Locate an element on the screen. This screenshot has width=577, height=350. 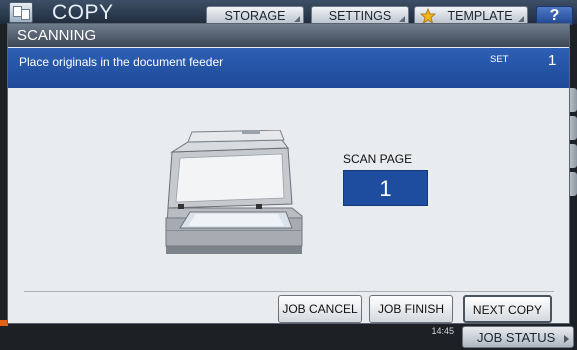
job-status-label: JOB STATUS is located at coordinates (516, 337).